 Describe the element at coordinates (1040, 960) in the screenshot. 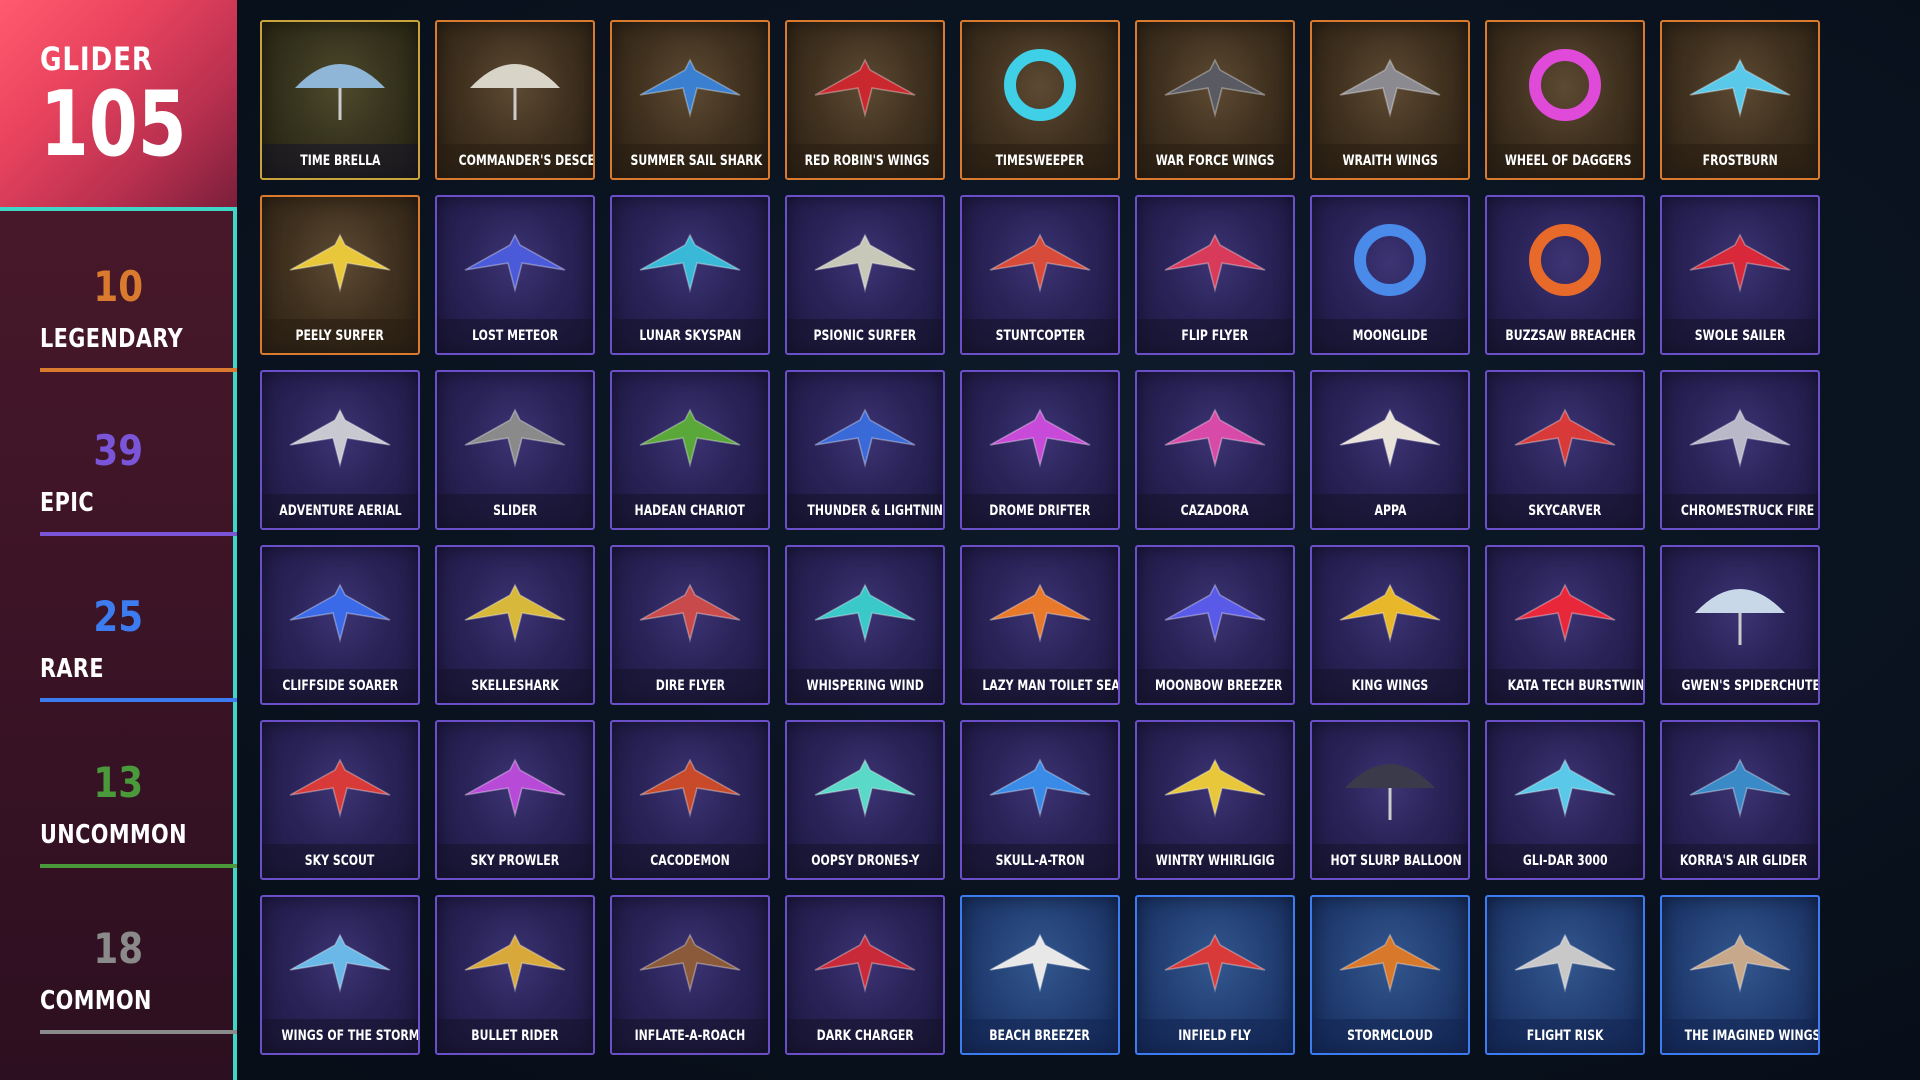

I see `beach-glider-icon` at that location.